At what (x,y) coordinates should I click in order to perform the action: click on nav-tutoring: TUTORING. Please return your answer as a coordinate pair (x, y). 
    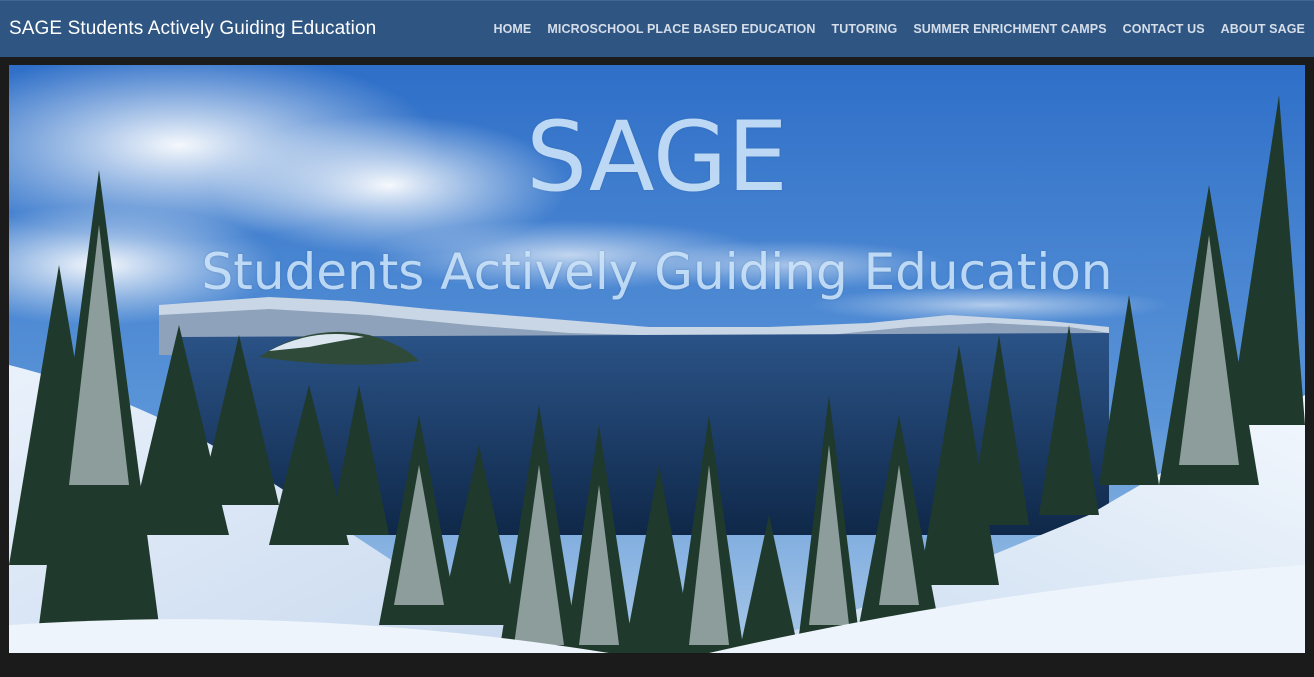
    Looking at the image, I should click on (865, 29).